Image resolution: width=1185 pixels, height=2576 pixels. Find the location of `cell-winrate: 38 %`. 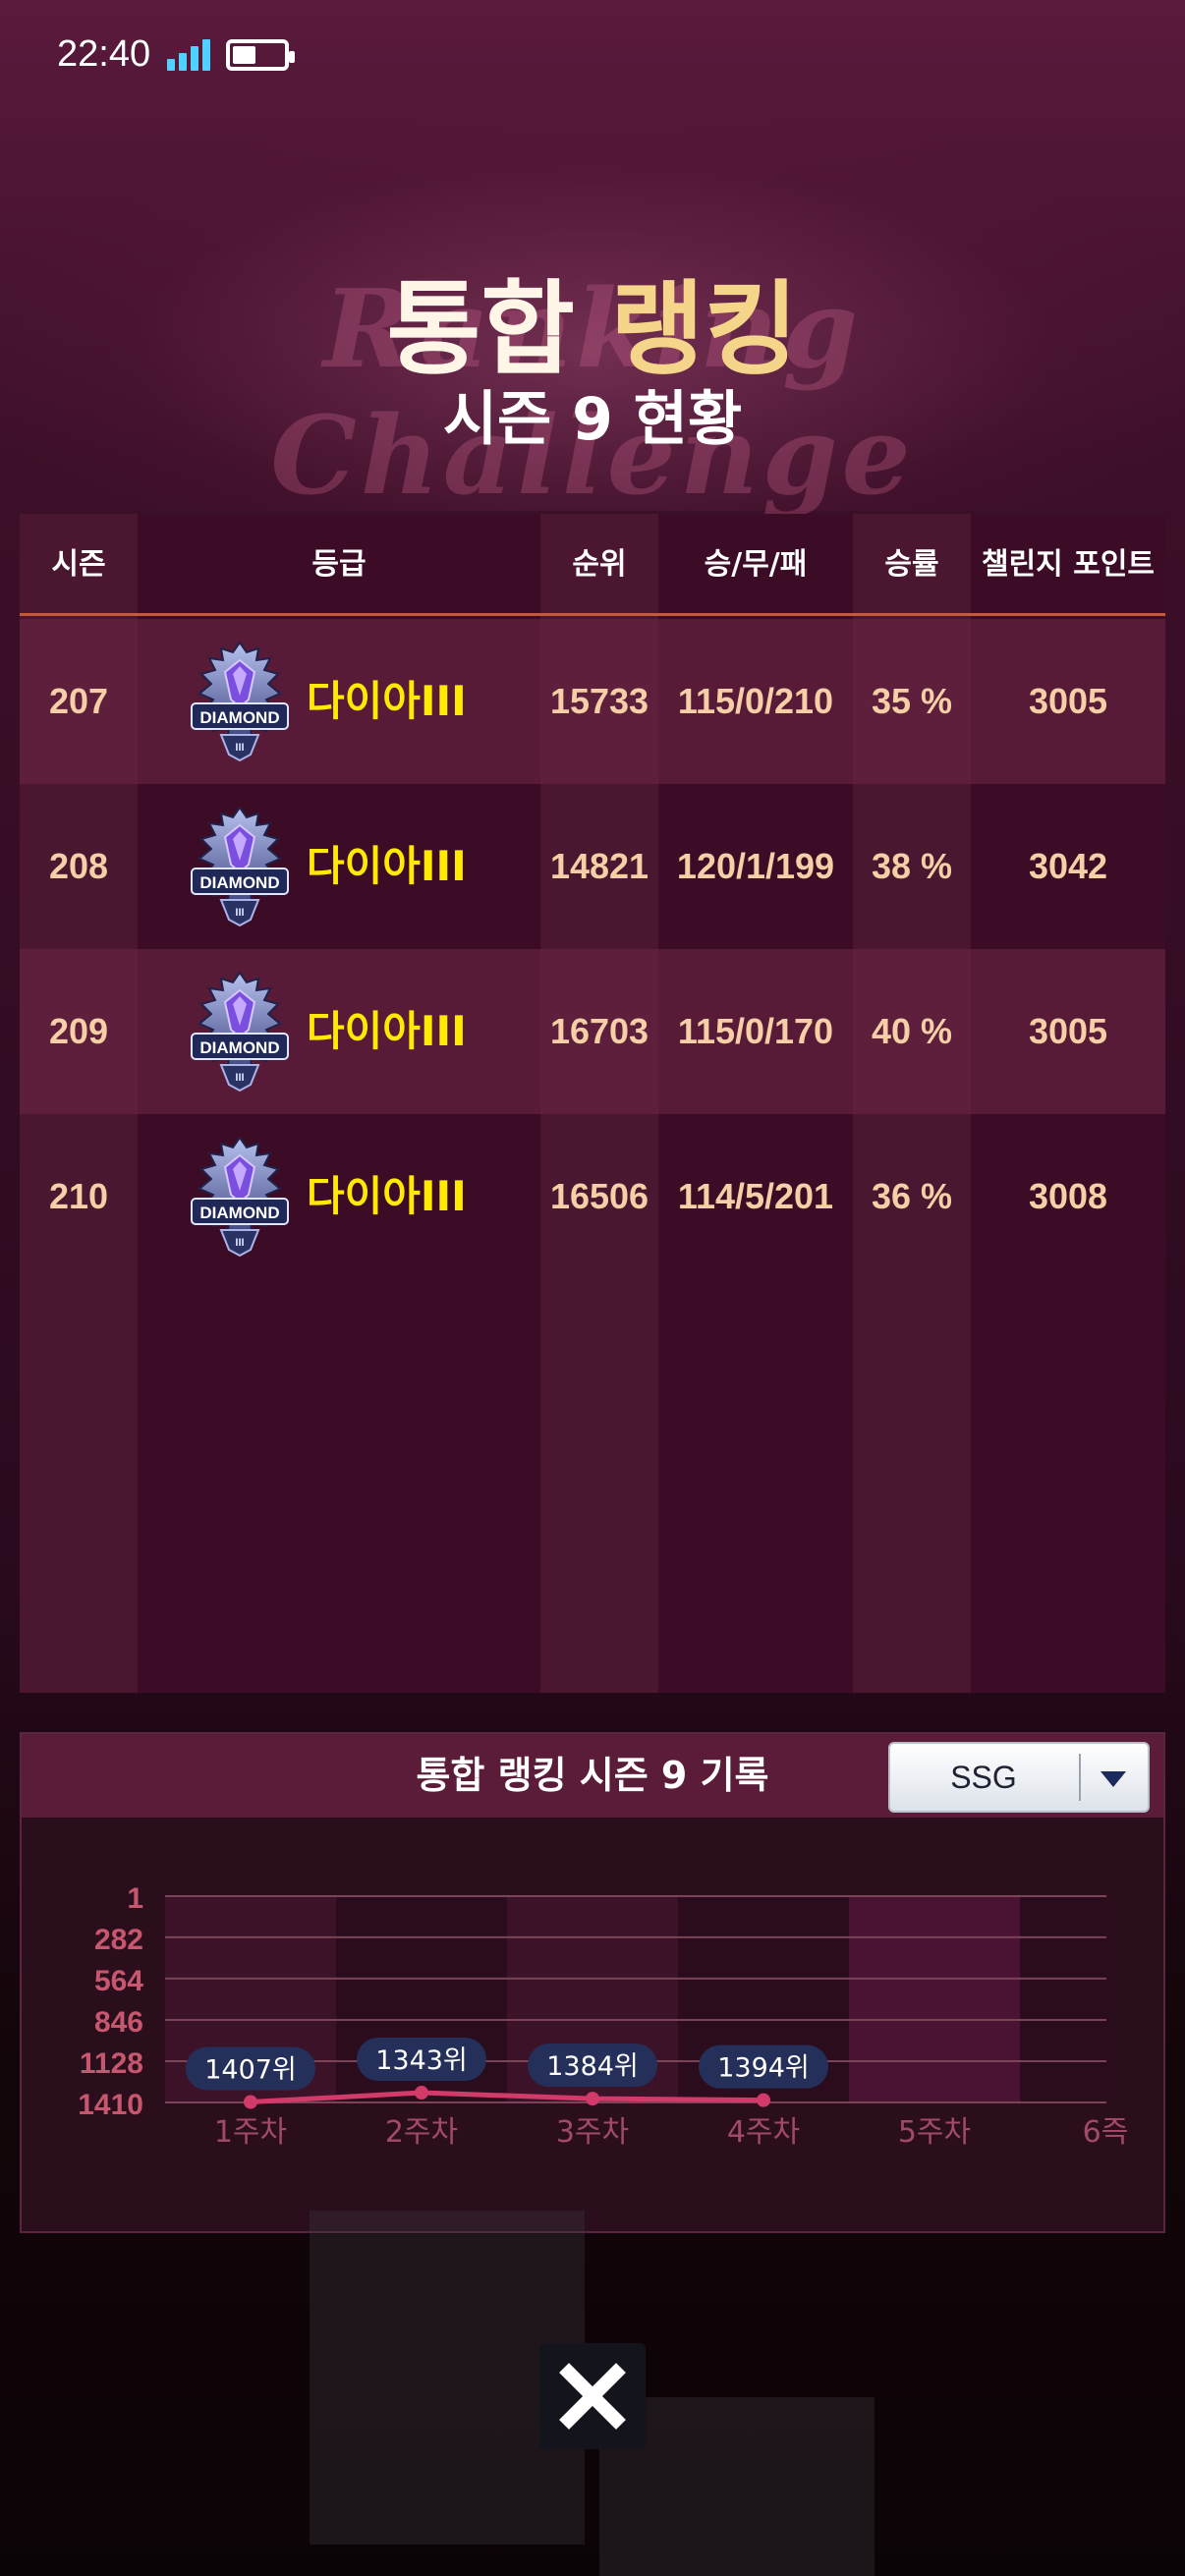

cell-winrate: 38 % is located at coordinates (912, 866).